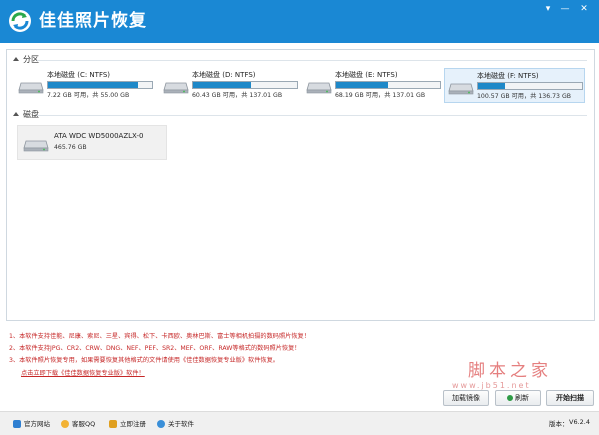 The height and width of the screenshot is (435, 599). Describe the element at coordinates (224, 75) in the screenshot. I see `partition-name: 本地磁盘 (D: NTFS)` at that location.